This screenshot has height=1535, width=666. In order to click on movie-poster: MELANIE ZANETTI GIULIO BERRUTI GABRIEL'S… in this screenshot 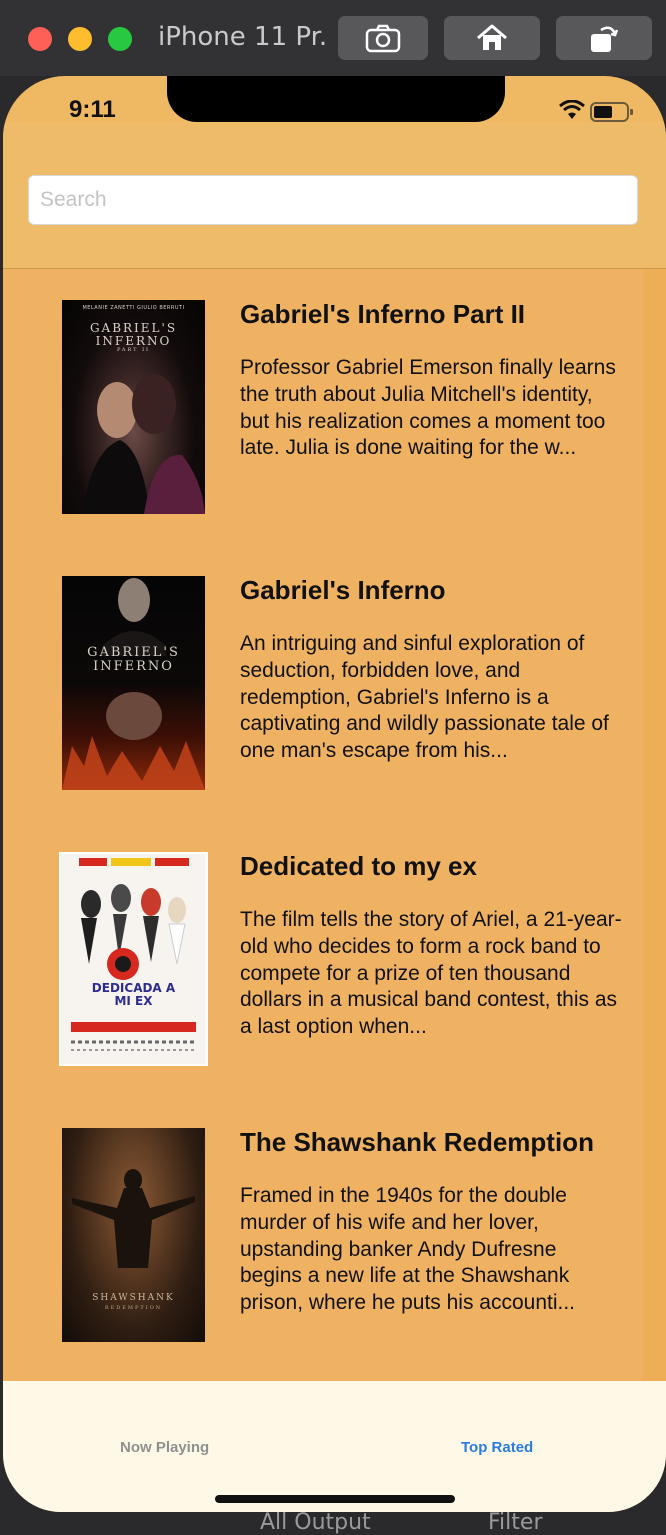, I will do `click(133, 407)`.